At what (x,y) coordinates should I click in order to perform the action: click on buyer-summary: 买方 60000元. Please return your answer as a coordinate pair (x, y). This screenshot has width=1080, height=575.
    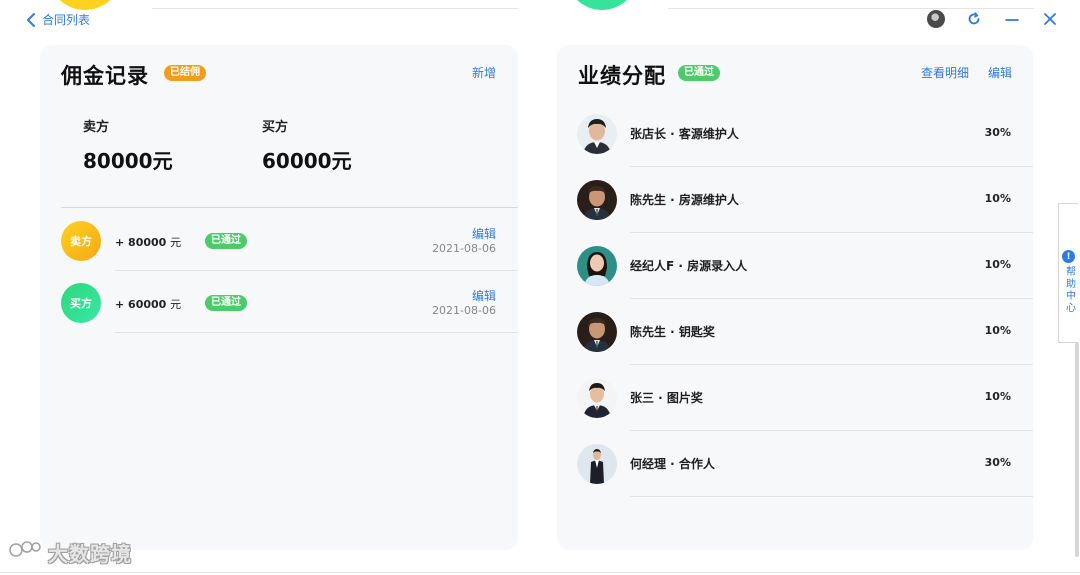
    Looking at the image, I should click on (307, 145).